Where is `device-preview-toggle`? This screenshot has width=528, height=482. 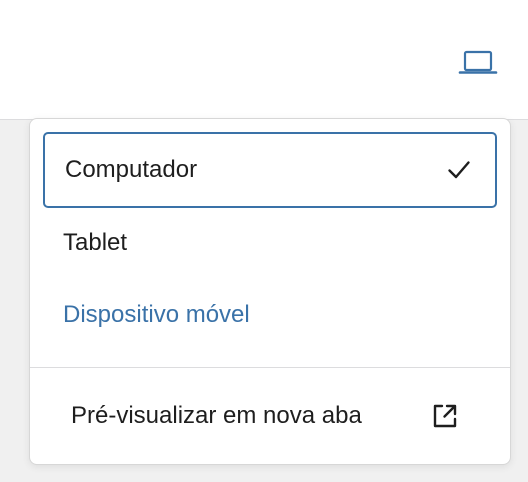 device-preview-toggle is located at coordinates (478, 62).